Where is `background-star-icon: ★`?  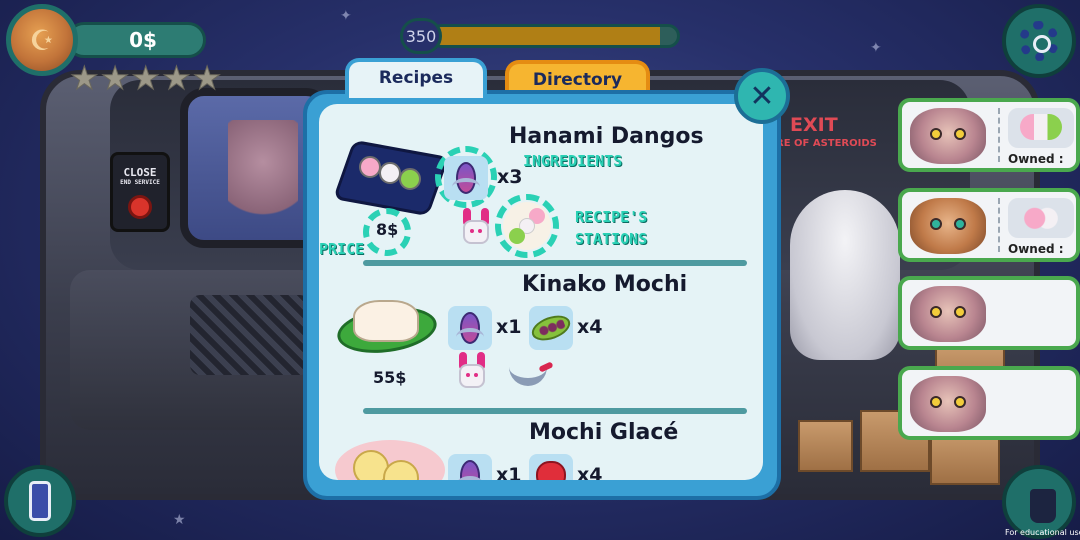 background-star-icon: ★ is located at coordinates (179, 520).